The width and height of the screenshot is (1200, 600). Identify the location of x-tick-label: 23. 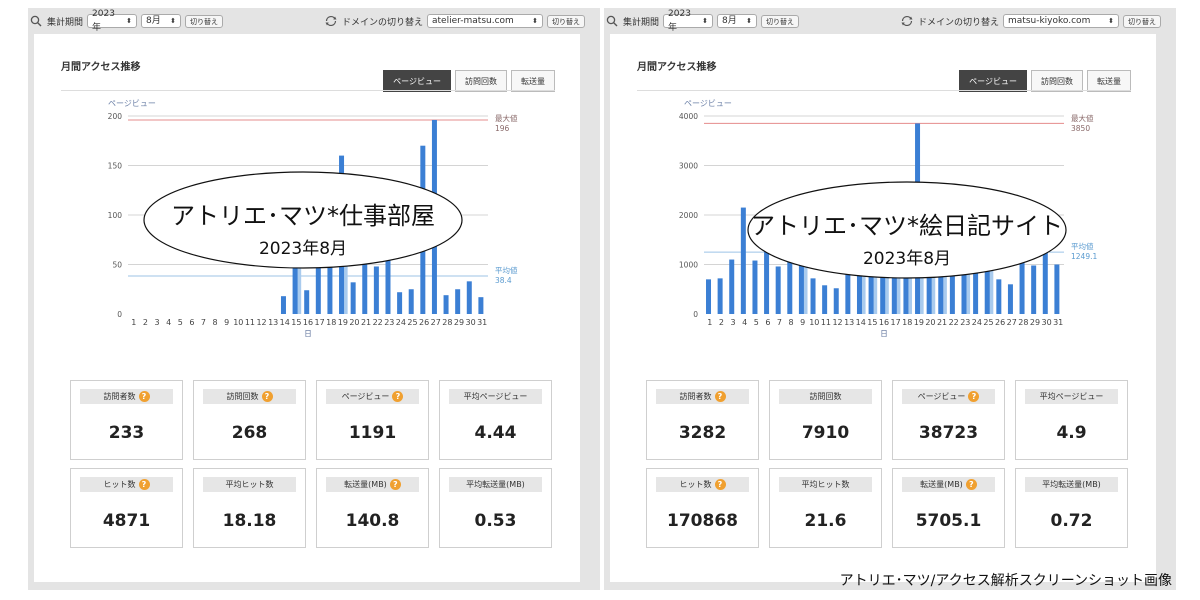
(965, 322).